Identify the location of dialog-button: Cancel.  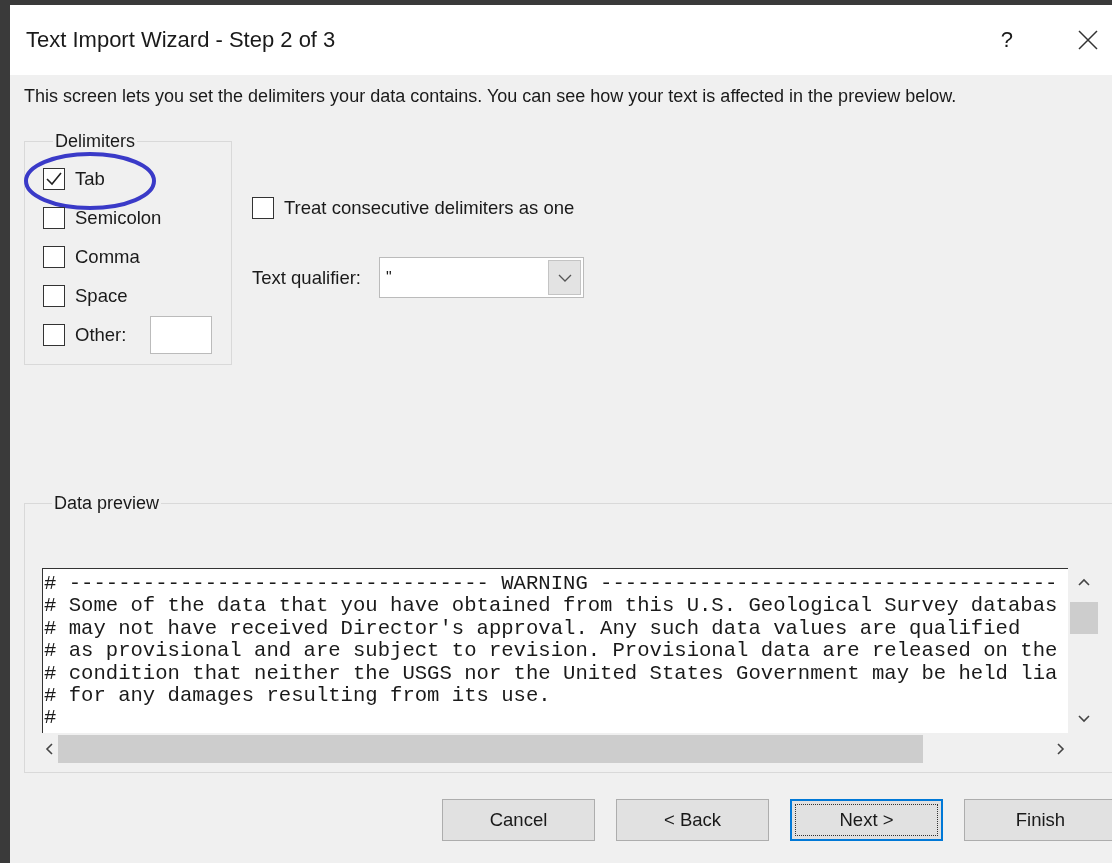
(518, 820).